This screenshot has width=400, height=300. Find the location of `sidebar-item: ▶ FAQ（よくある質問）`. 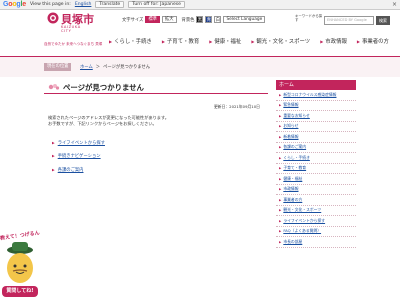

sidebar-item: ▶ FAQ（よくある質問） is located at coordinates (316, 232).